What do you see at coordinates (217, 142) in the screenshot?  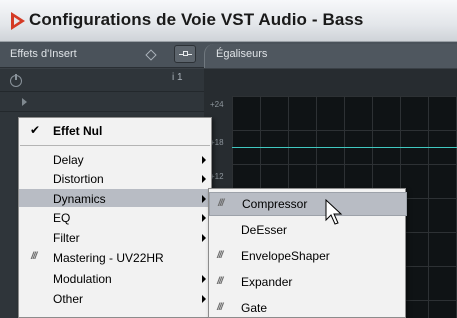 I see `db-scale-label: +18` at bounding box center [217, 142].